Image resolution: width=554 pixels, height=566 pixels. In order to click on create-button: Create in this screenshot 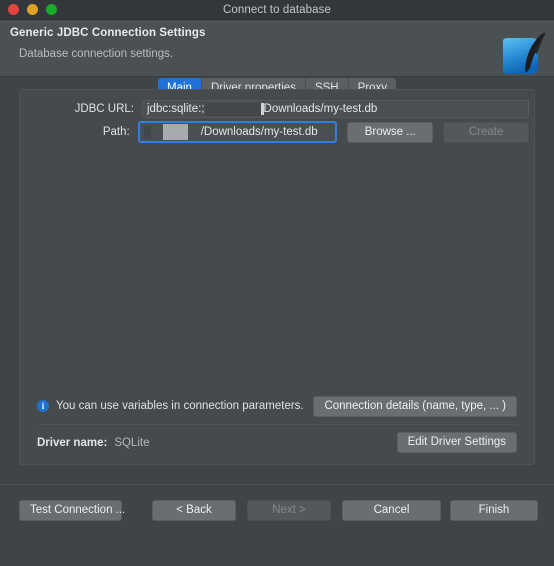, I will do `click(486, 132)`.